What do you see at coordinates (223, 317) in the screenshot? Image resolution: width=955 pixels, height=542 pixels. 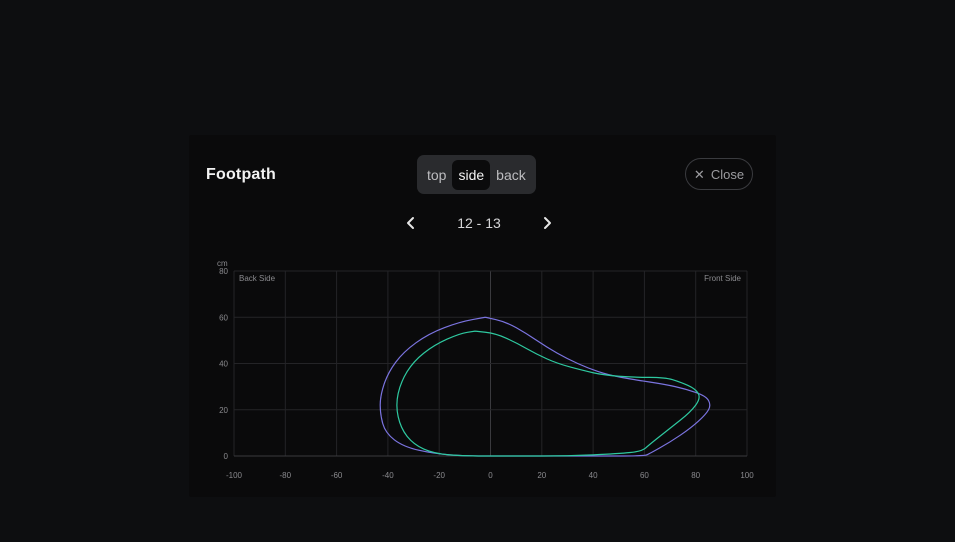 I see `y-tick-label: 60` at bounding box center [223, 317].